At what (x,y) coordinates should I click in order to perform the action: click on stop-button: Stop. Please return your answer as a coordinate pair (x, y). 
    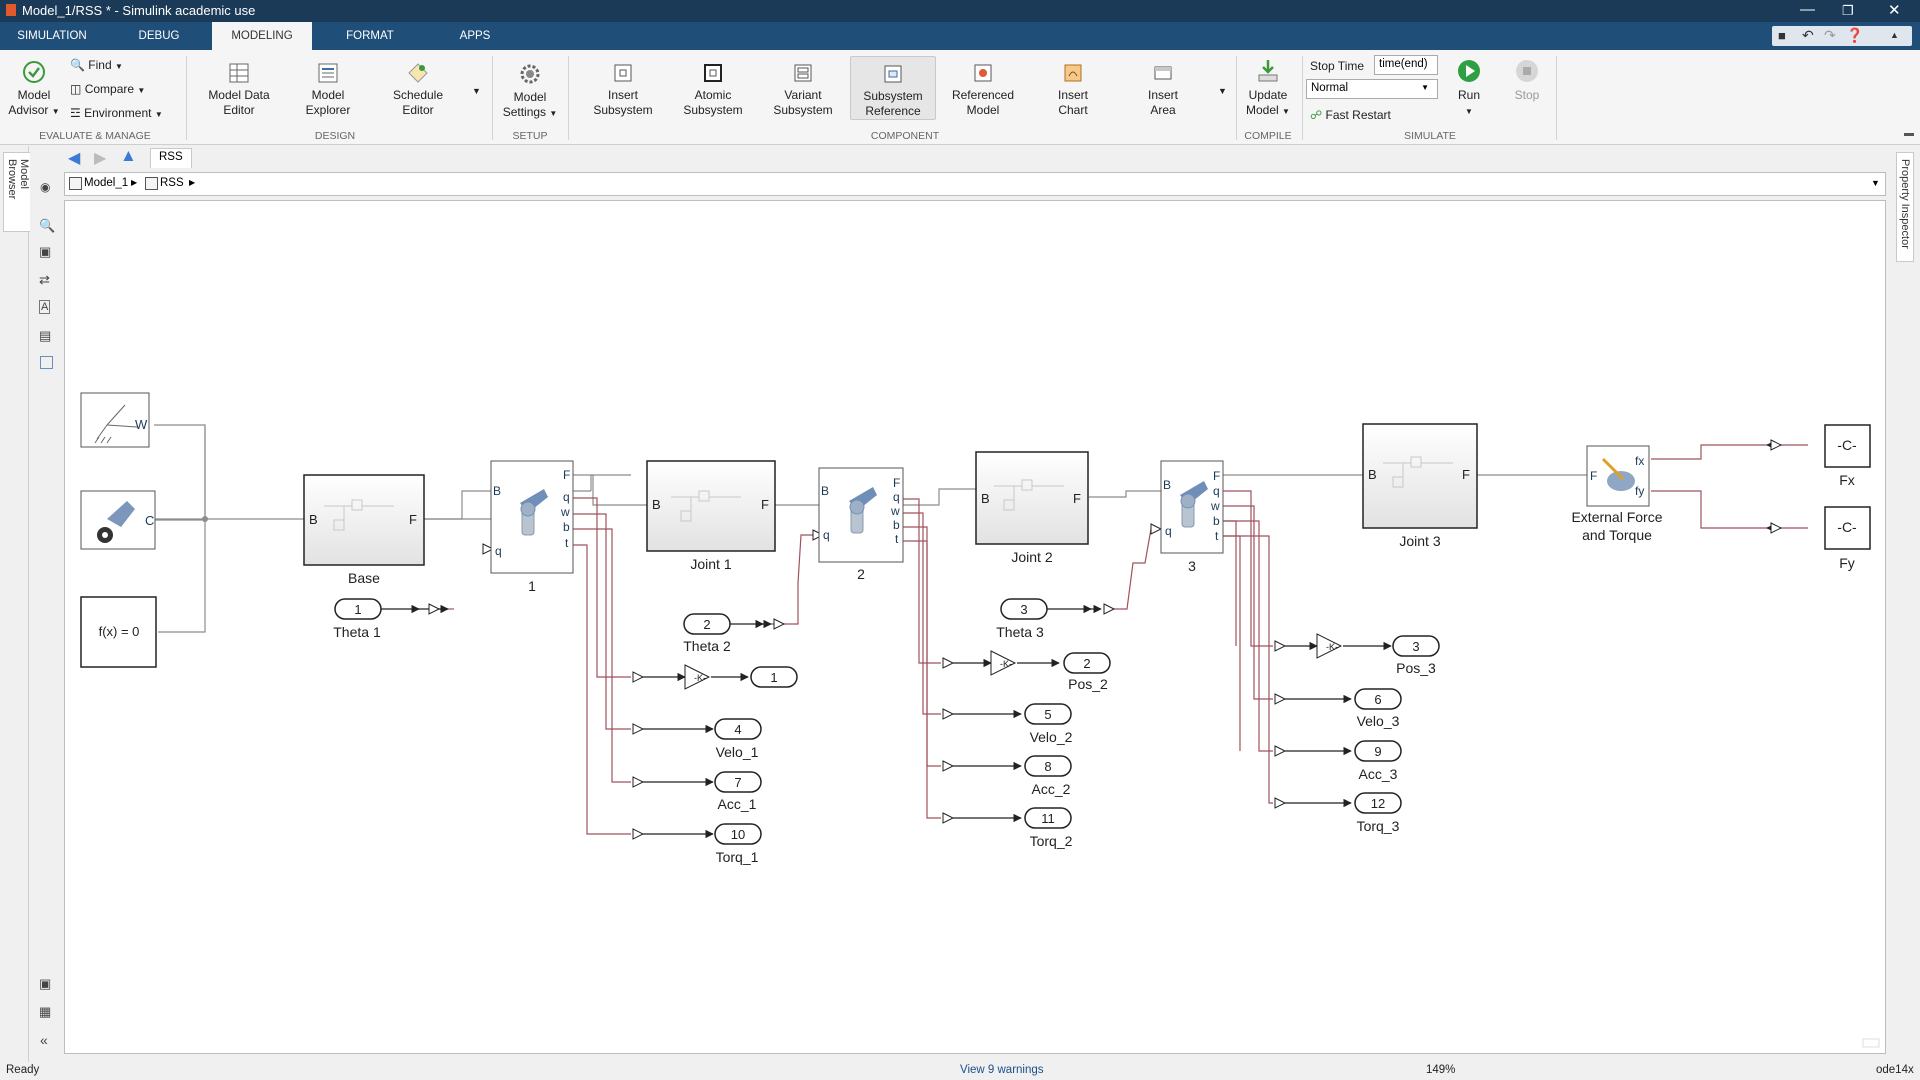
    Looking at the image, I should click on (1527, 80).